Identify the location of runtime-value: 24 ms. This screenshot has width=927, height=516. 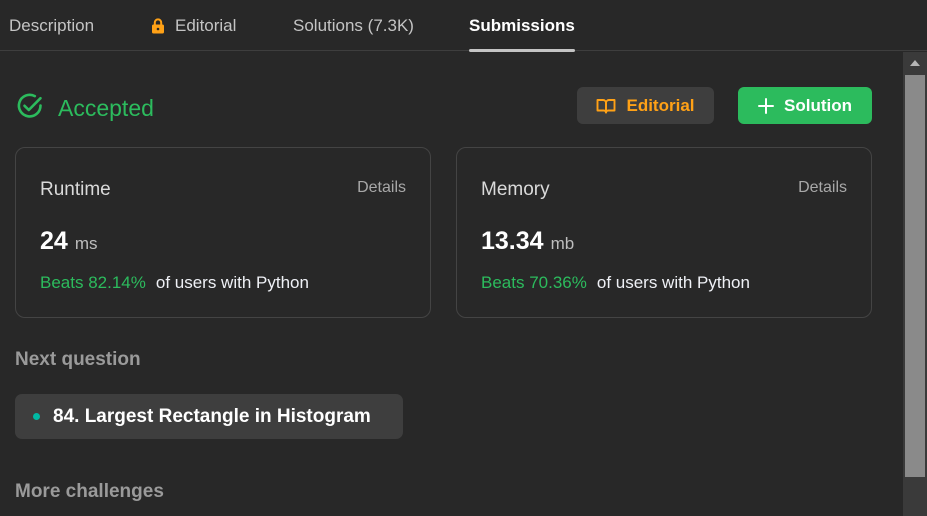
(68, 241).